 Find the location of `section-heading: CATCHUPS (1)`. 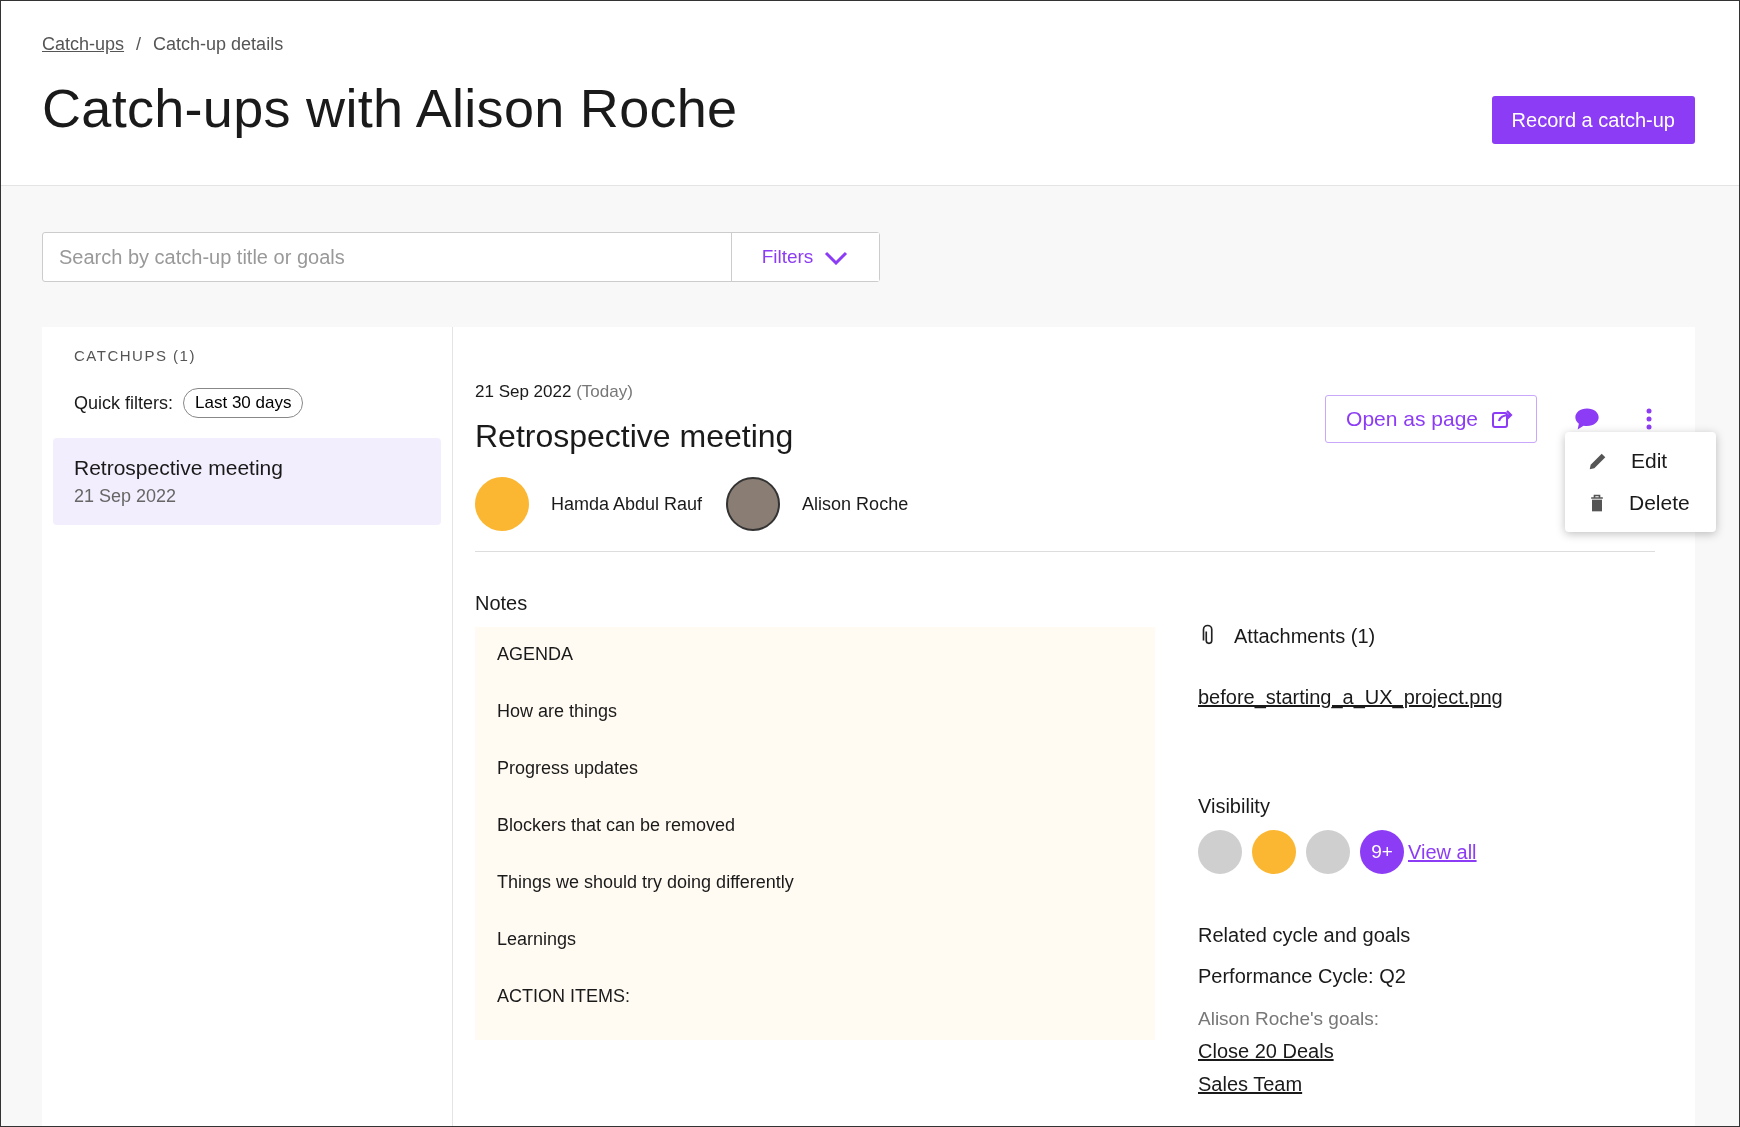

section-heading: CATCHUPS (1) is located at coordinates (135, 355).